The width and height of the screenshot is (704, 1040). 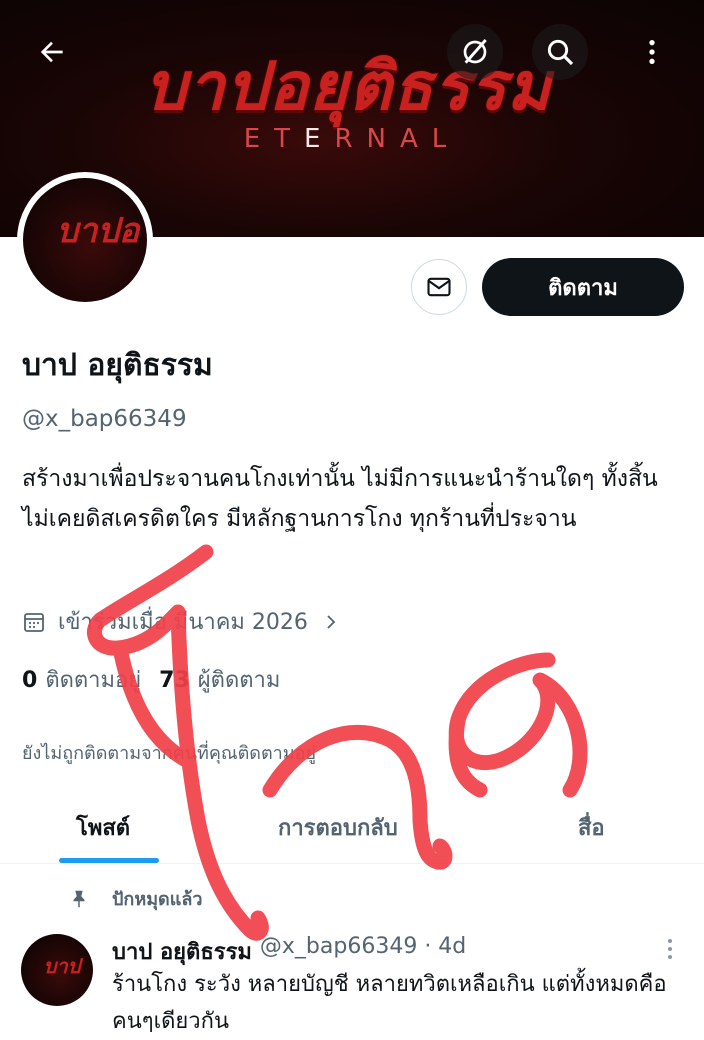 I want to click on banner-subtitle: ETERNAL, so click(x=352, y=139).